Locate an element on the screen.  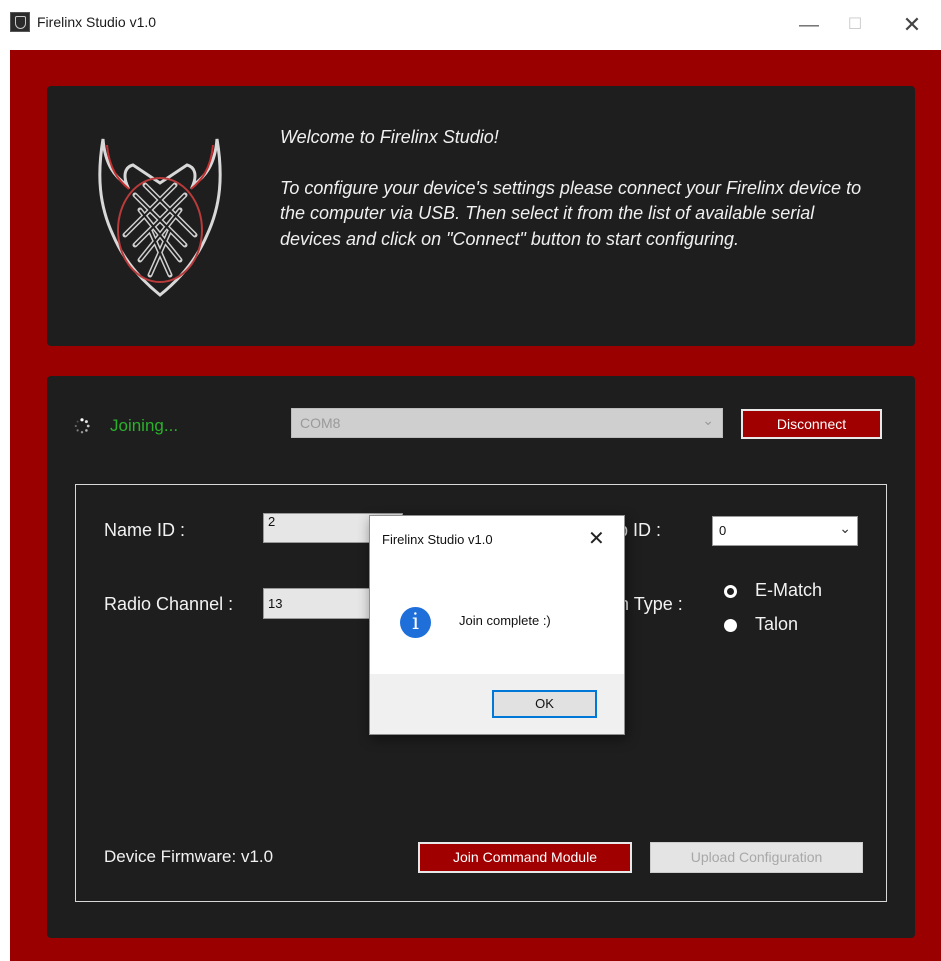
upload-configuration-button: Upload Configuration is located at coordinates (756, 857).